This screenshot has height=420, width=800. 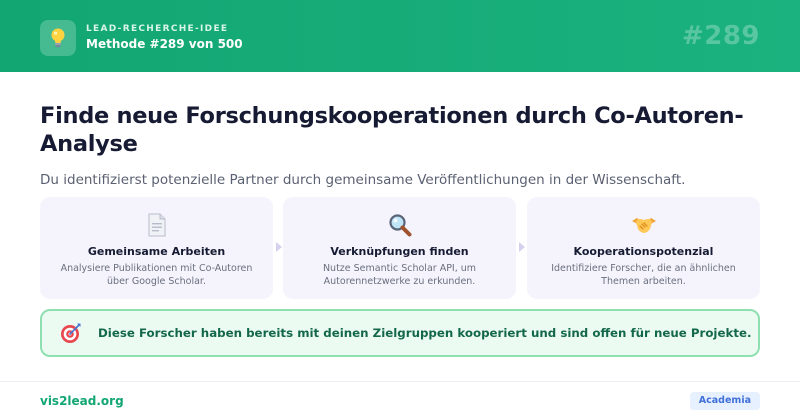 I want to click on document-icon, so click(x=156, y=226).